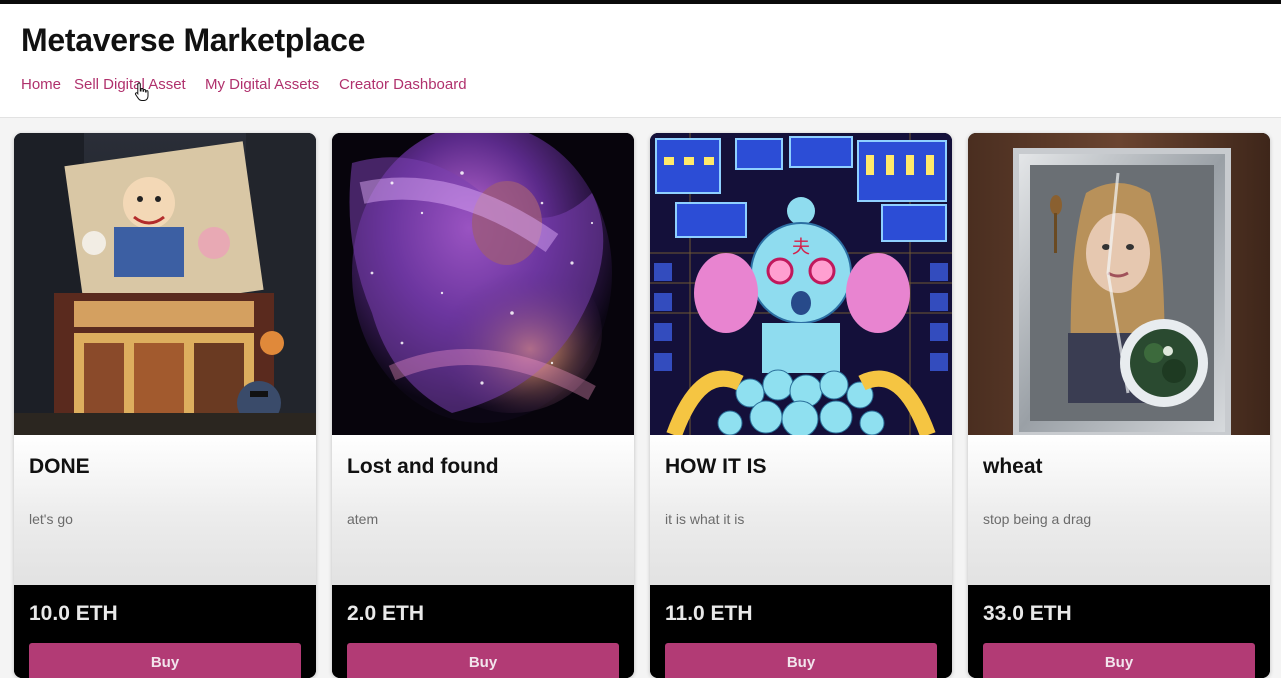  What do you see at coordinates (363, 519) in the screenshot?
I see `asset-description: atem` at bounding box center [363, 519].